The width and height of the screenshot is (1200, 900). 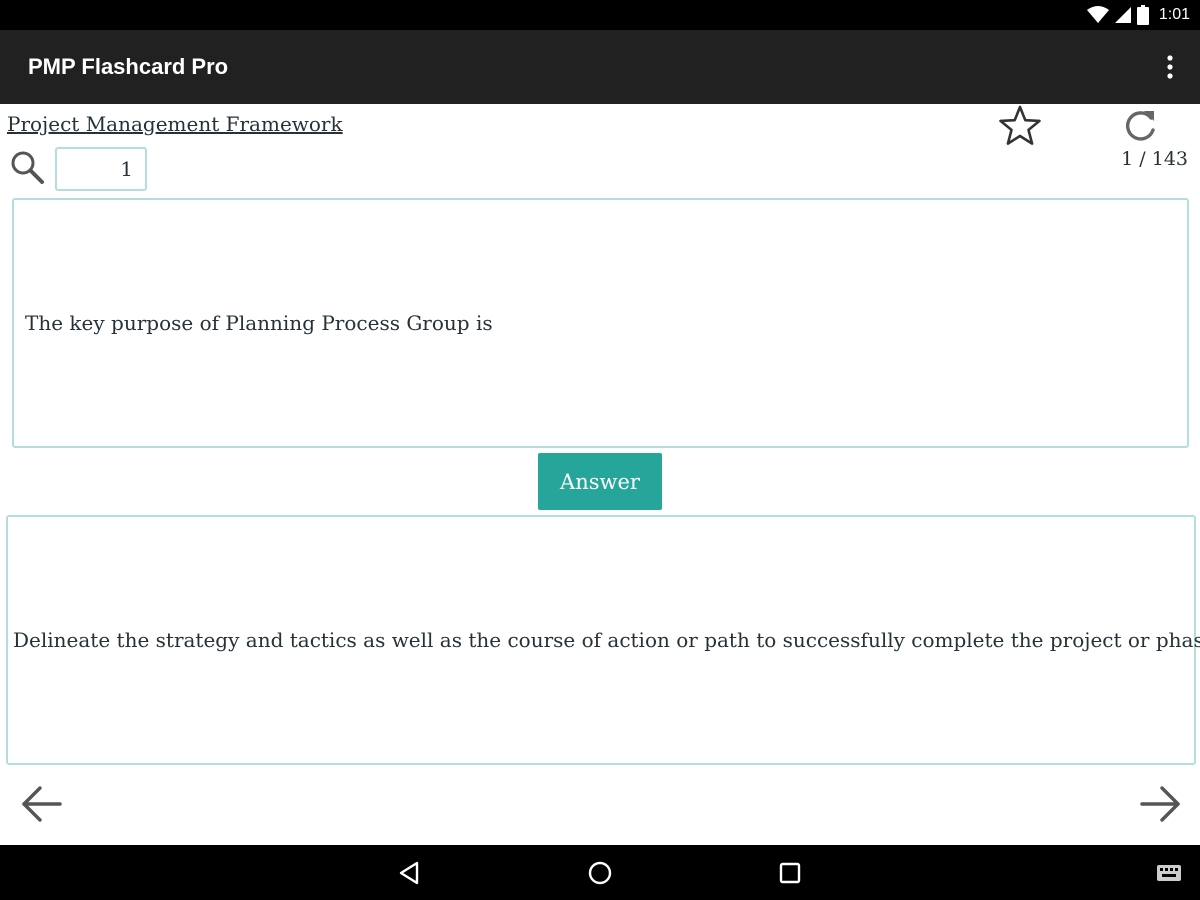 I want to click on card-counter: 1 / 143, so click(x=1154, y=159).